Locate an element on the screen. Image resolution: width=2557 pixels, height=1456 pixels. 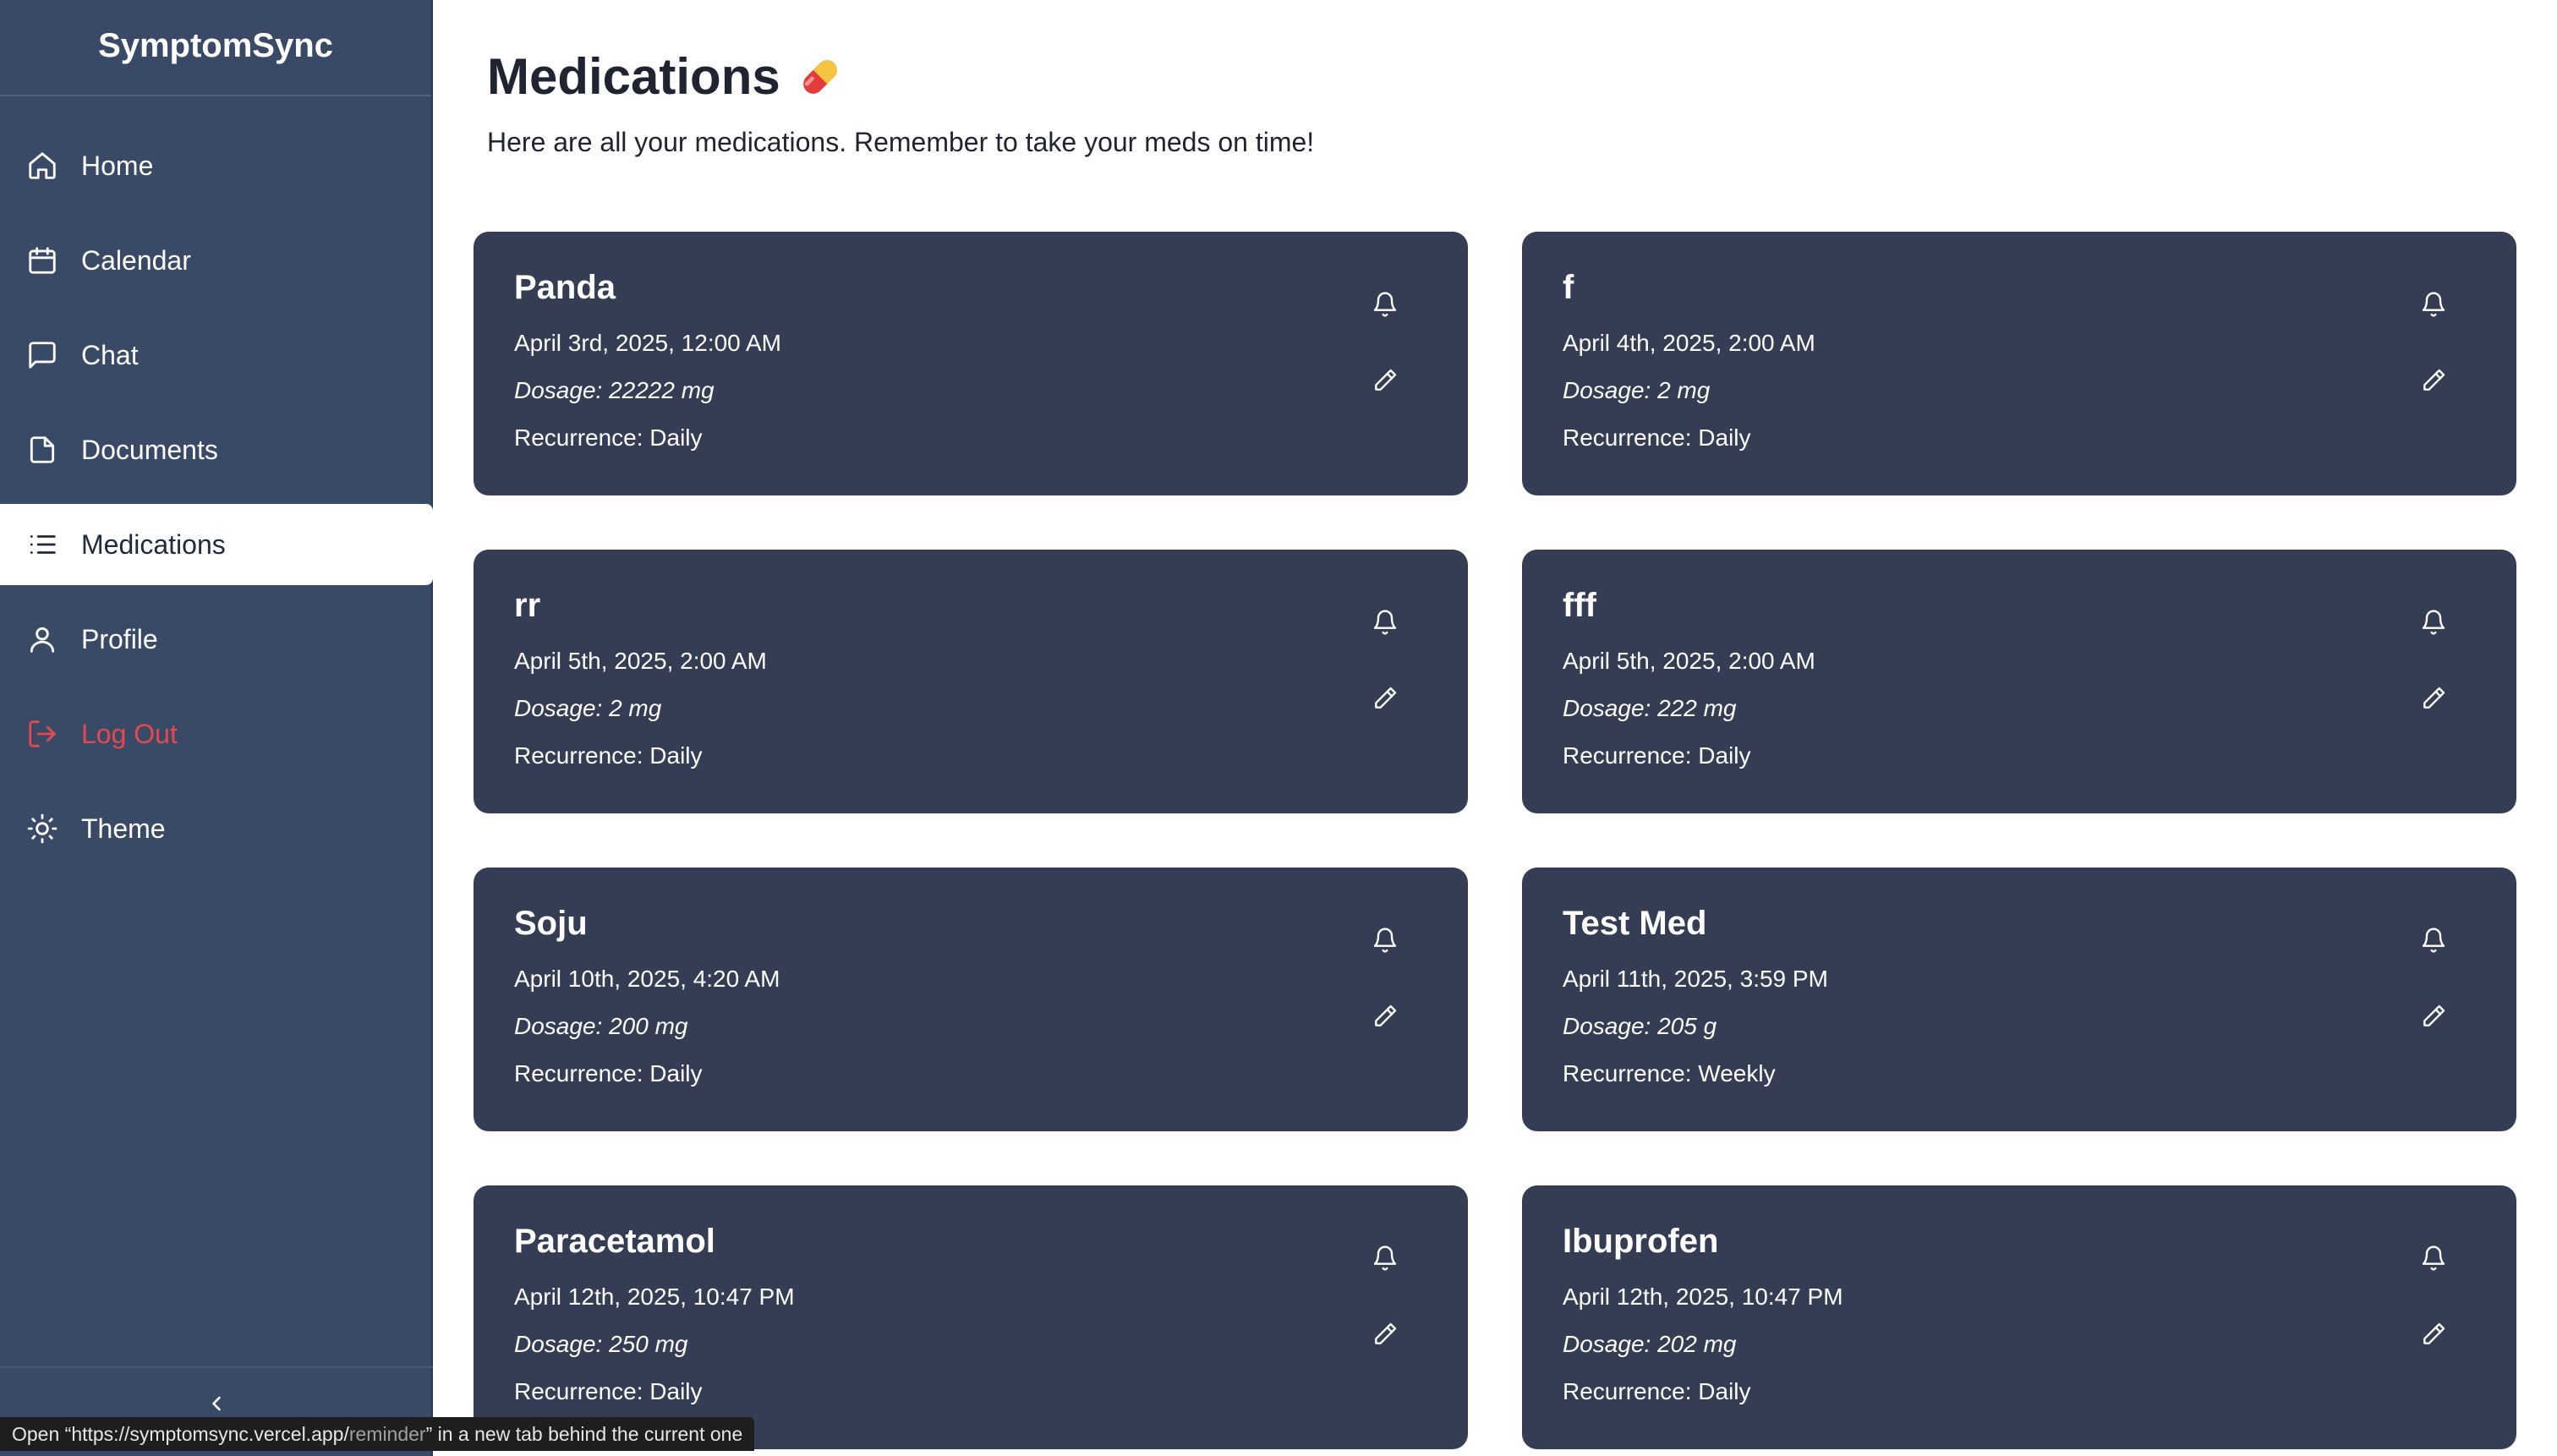
medication-date: April 11th, 2025, 3:59 PM is located at coordinates (1695, 979).